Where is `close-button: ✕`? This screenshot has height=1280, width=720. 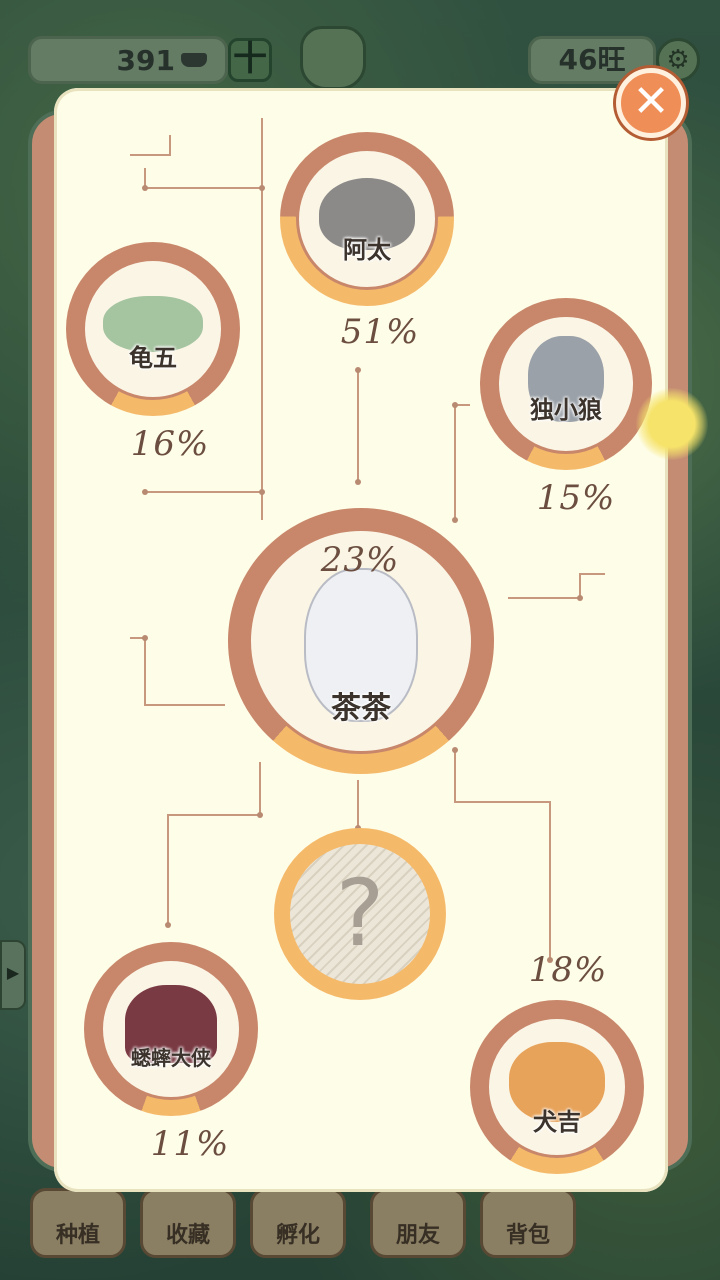 close-button: ✕ is located at coordinates (651, 103).